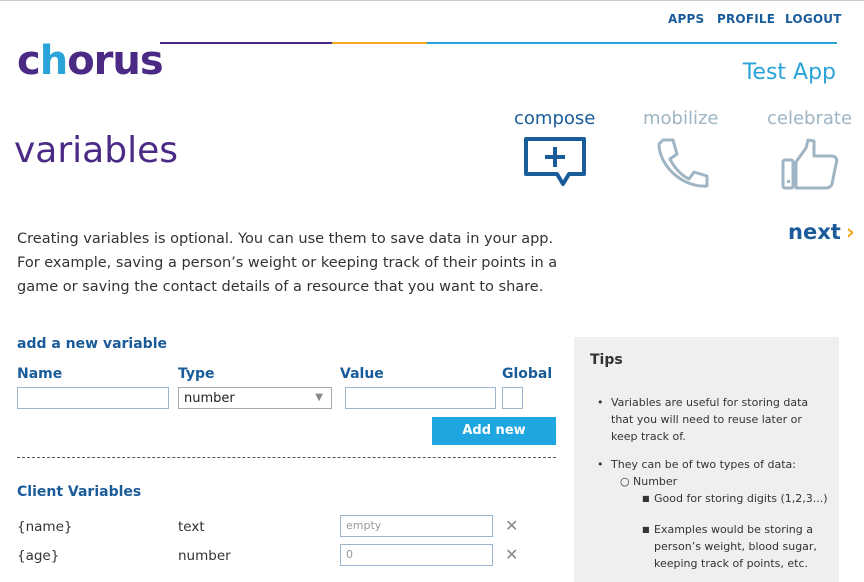 Image resolution: width=864 pixels, height=582 pixels. What do you see at coordinates (554, 118) in the screenshot?
I see `step-compose-label: compose` at bounding box center [554, 118].